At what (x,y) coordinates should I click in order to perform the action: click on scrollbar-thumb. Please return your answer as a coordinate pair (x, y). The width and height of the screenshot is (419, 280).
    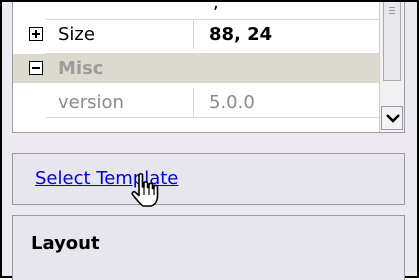
    Looking at the image, I should click on (392, 41).